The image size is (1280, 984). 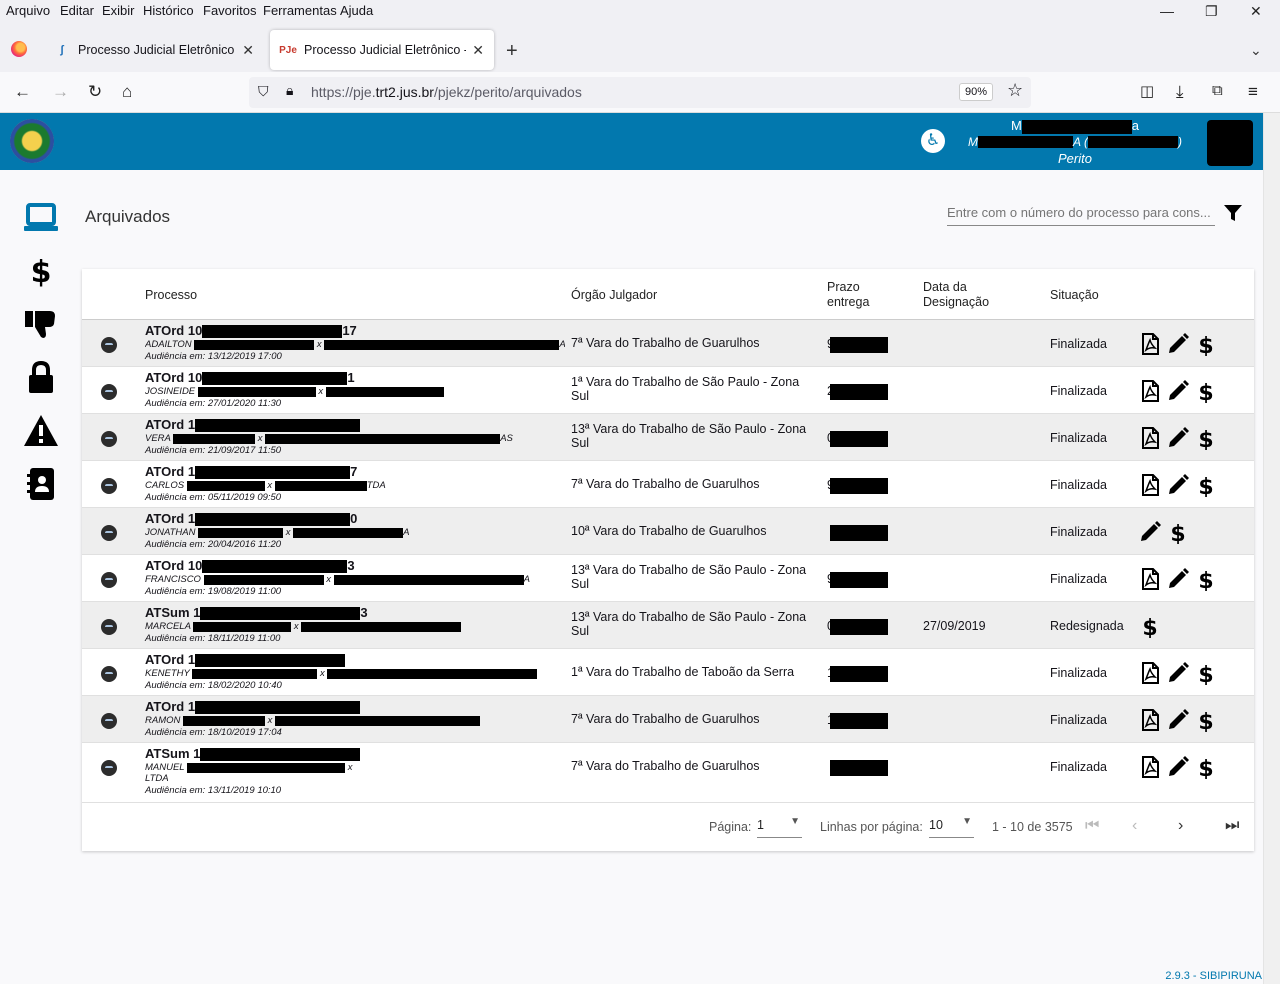 What do you see at coordinates (41, 218) in the screenshot?
I see `laptop-icon` at bounding box center [41, 218].